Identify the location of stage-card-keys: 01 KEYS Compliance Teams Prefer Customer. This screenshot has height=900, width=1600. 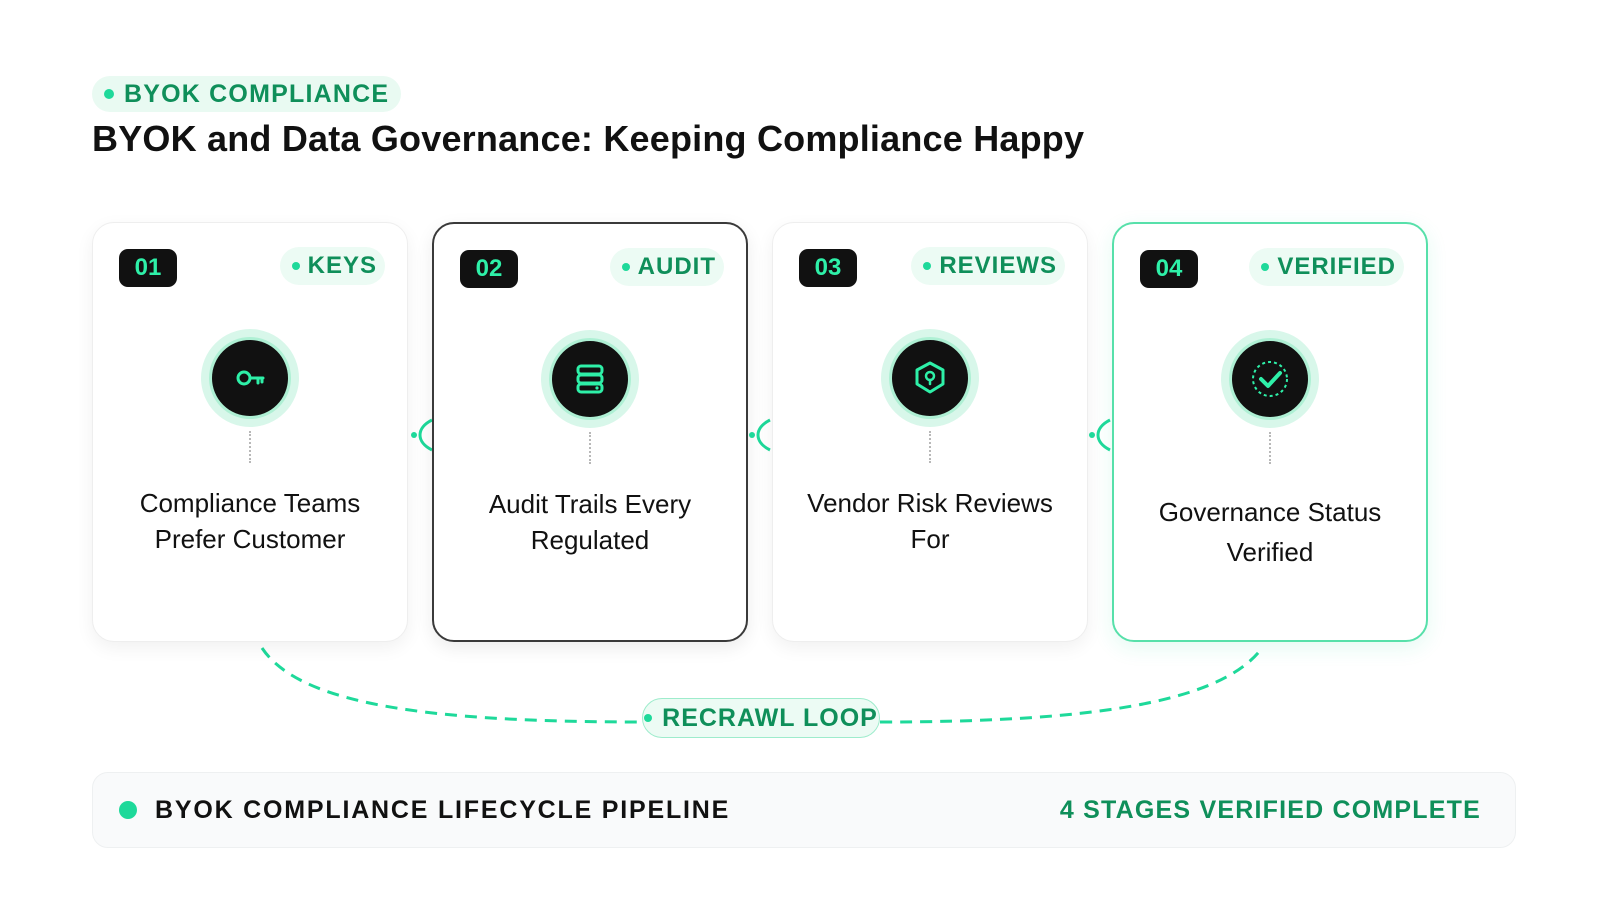
(250, 432).